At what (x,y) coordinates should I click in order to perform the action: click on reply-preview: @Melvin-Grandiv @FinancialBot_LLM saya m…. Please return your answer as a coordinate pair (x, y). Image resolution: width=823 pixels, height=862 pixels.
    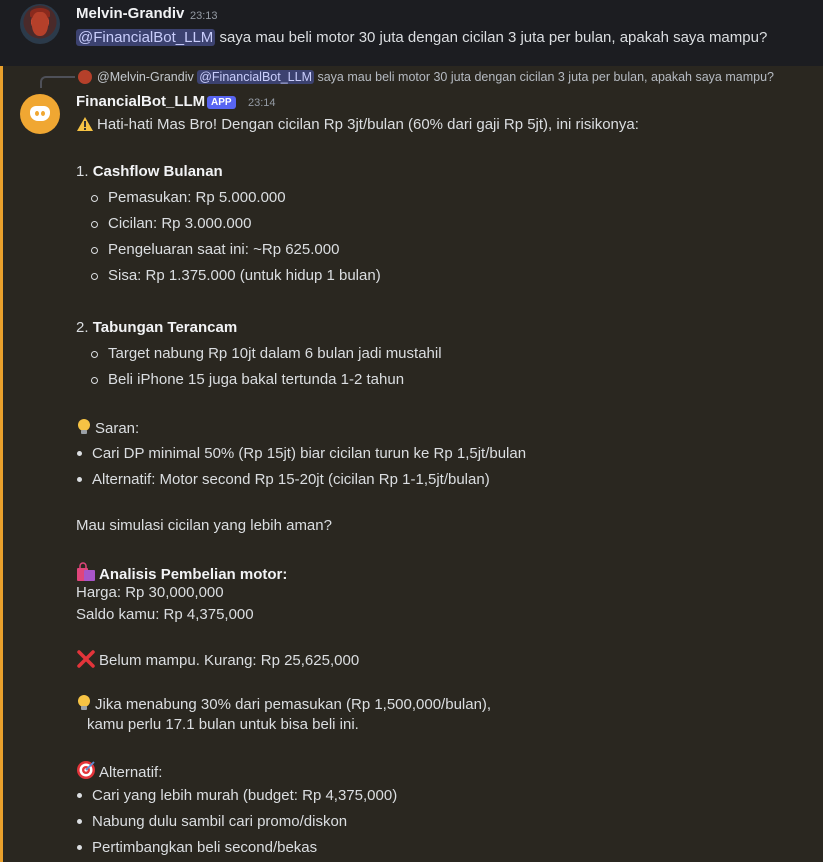
    Looking at the image, I should click on (435, 77).